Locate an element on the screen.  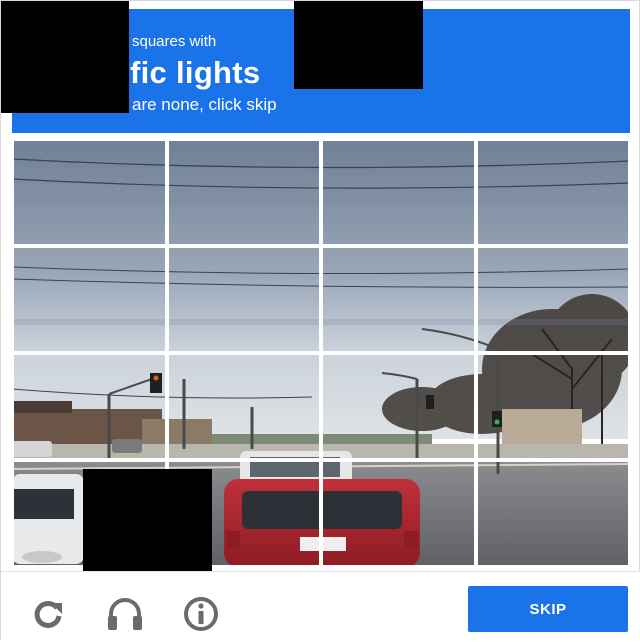
tile-r2-c3 is located at coordinates (398, 299).